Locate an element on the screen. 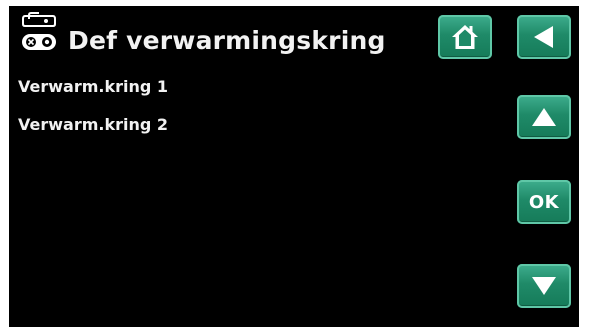 The height and width of the screenshot is (333, 589). home-icon is located at coordinates (465, 37).